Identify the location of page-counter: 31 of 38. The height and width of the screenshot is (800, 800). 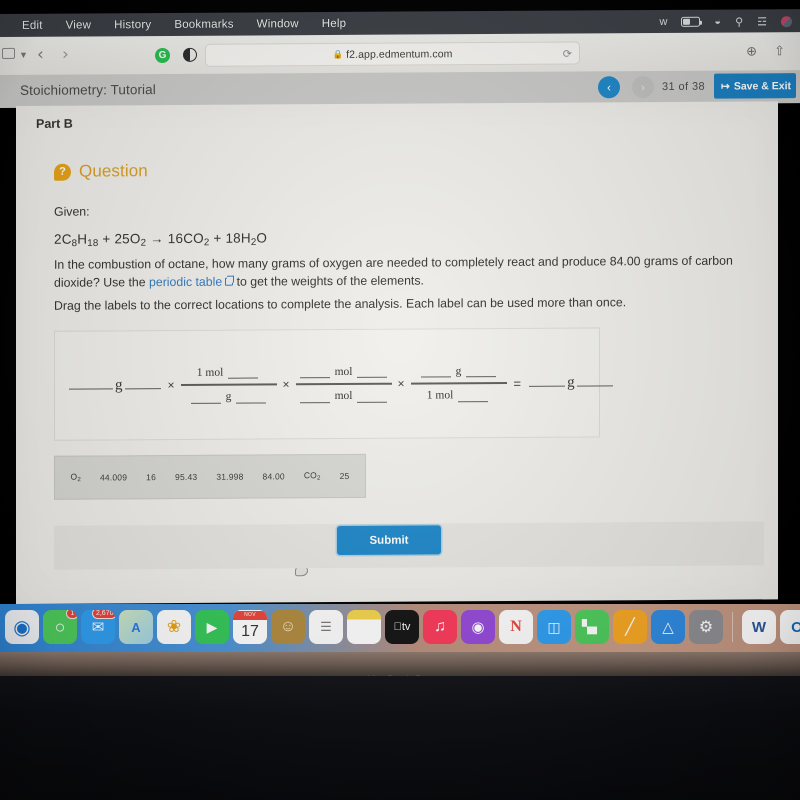
(683, 87).